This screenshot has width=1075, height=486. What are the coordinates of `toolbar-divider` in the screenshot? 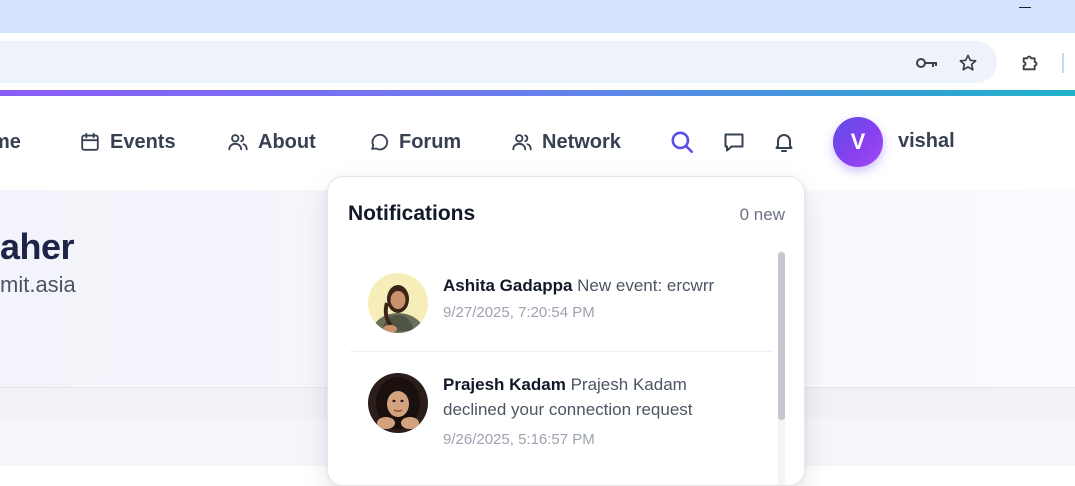 It's located at (1063, 63).